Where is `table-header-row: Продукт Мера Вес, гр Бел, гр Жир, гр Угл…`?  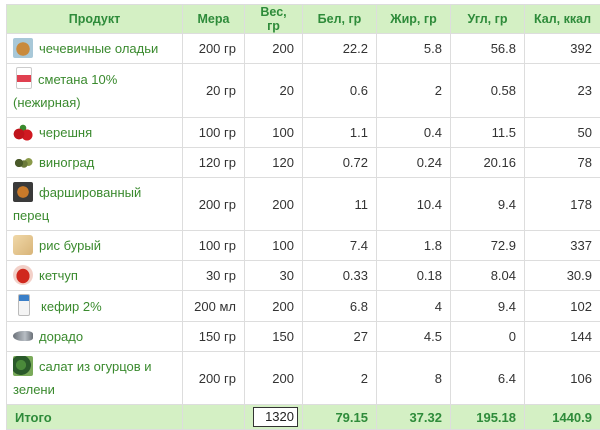 table-header-row: Продукт Мера Вес, гр Бел, гр Жир, гр Угл… is located at coordinates (303, 19).